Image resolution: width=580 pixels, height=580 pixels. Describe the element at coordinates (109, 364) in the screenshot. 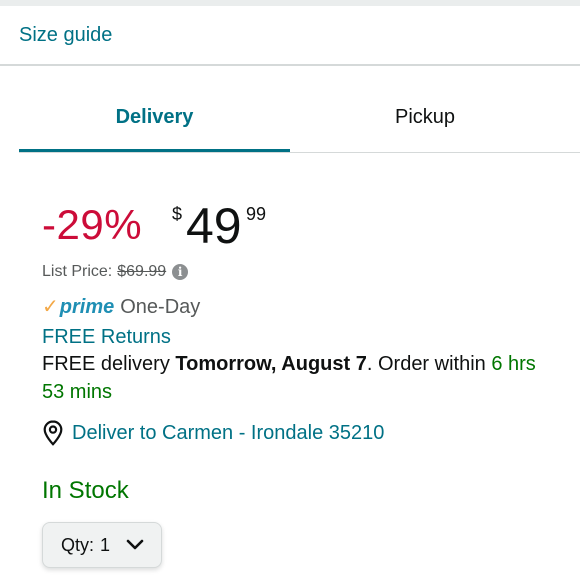

I see `delivery-prefix: FREE delivery` at that location.